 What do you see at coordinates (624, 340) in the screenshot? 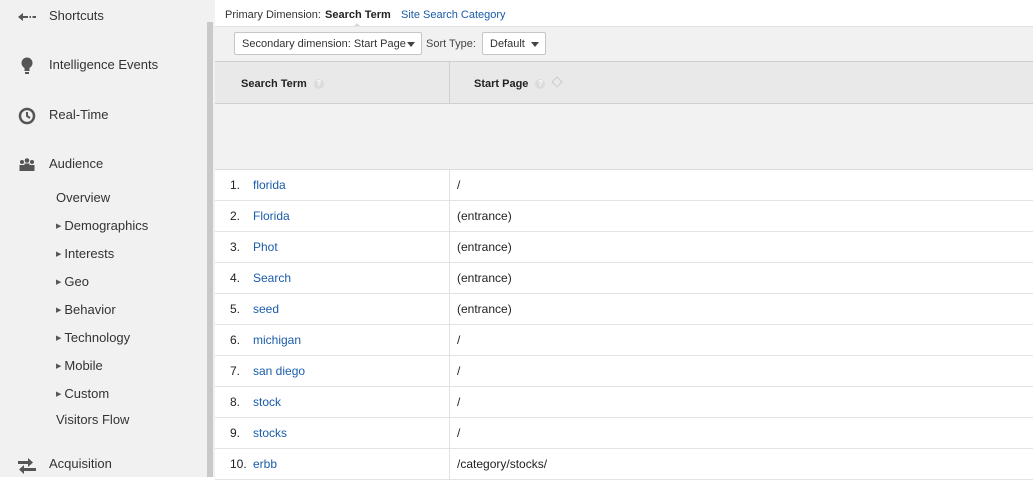
I see `table-row: 6. michigan /` at bounding box center [624, 340].